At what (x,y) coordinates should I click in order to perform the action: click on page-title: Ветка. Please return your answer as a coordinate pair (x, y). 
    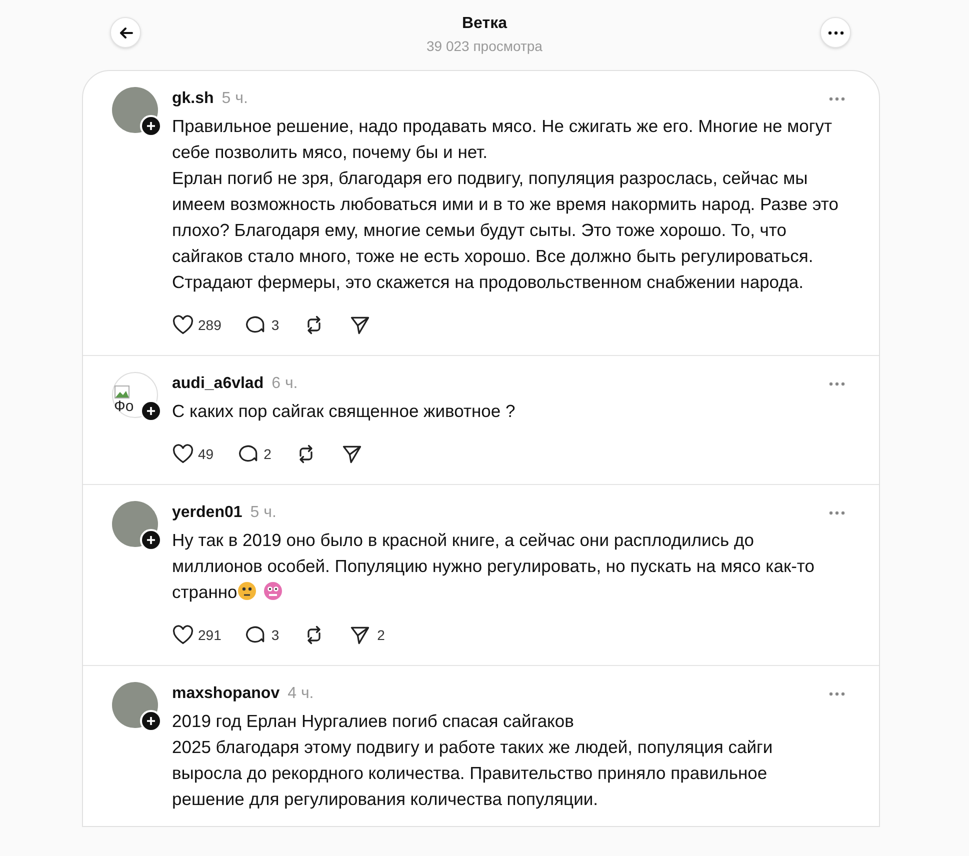
    Looking at the image, I should click on (484, 24).